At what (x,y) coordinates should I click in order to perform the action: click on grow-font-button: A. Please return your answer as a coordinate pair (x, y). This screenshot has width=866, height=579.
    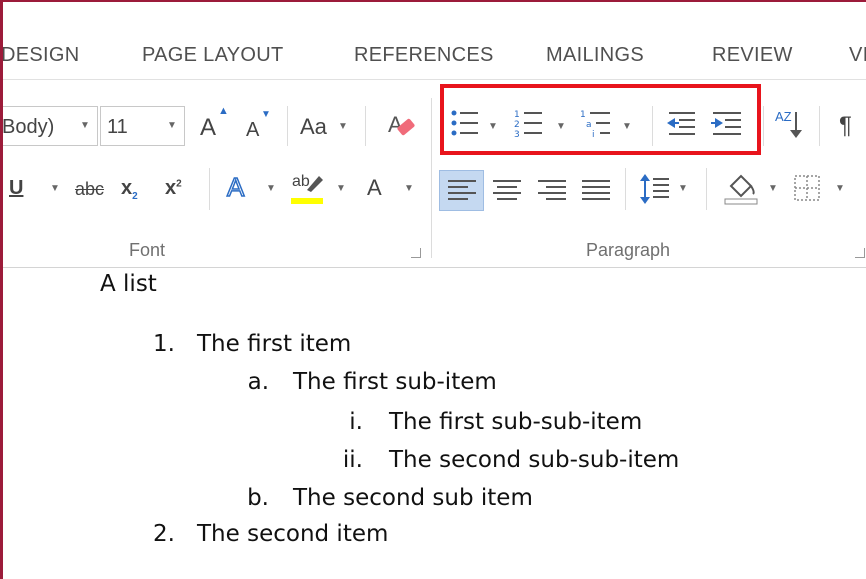
    Looking at the image, I should click on (208, 128).